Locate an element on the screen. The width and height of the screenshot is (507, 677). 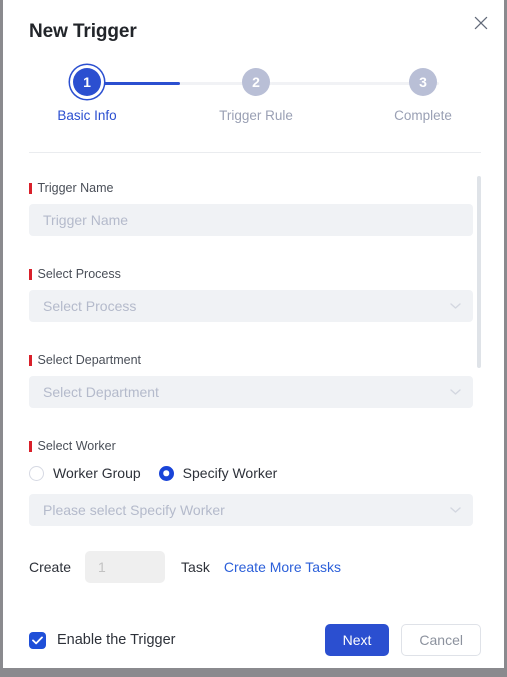
next-button: Next is located at coordinates (357, 640).